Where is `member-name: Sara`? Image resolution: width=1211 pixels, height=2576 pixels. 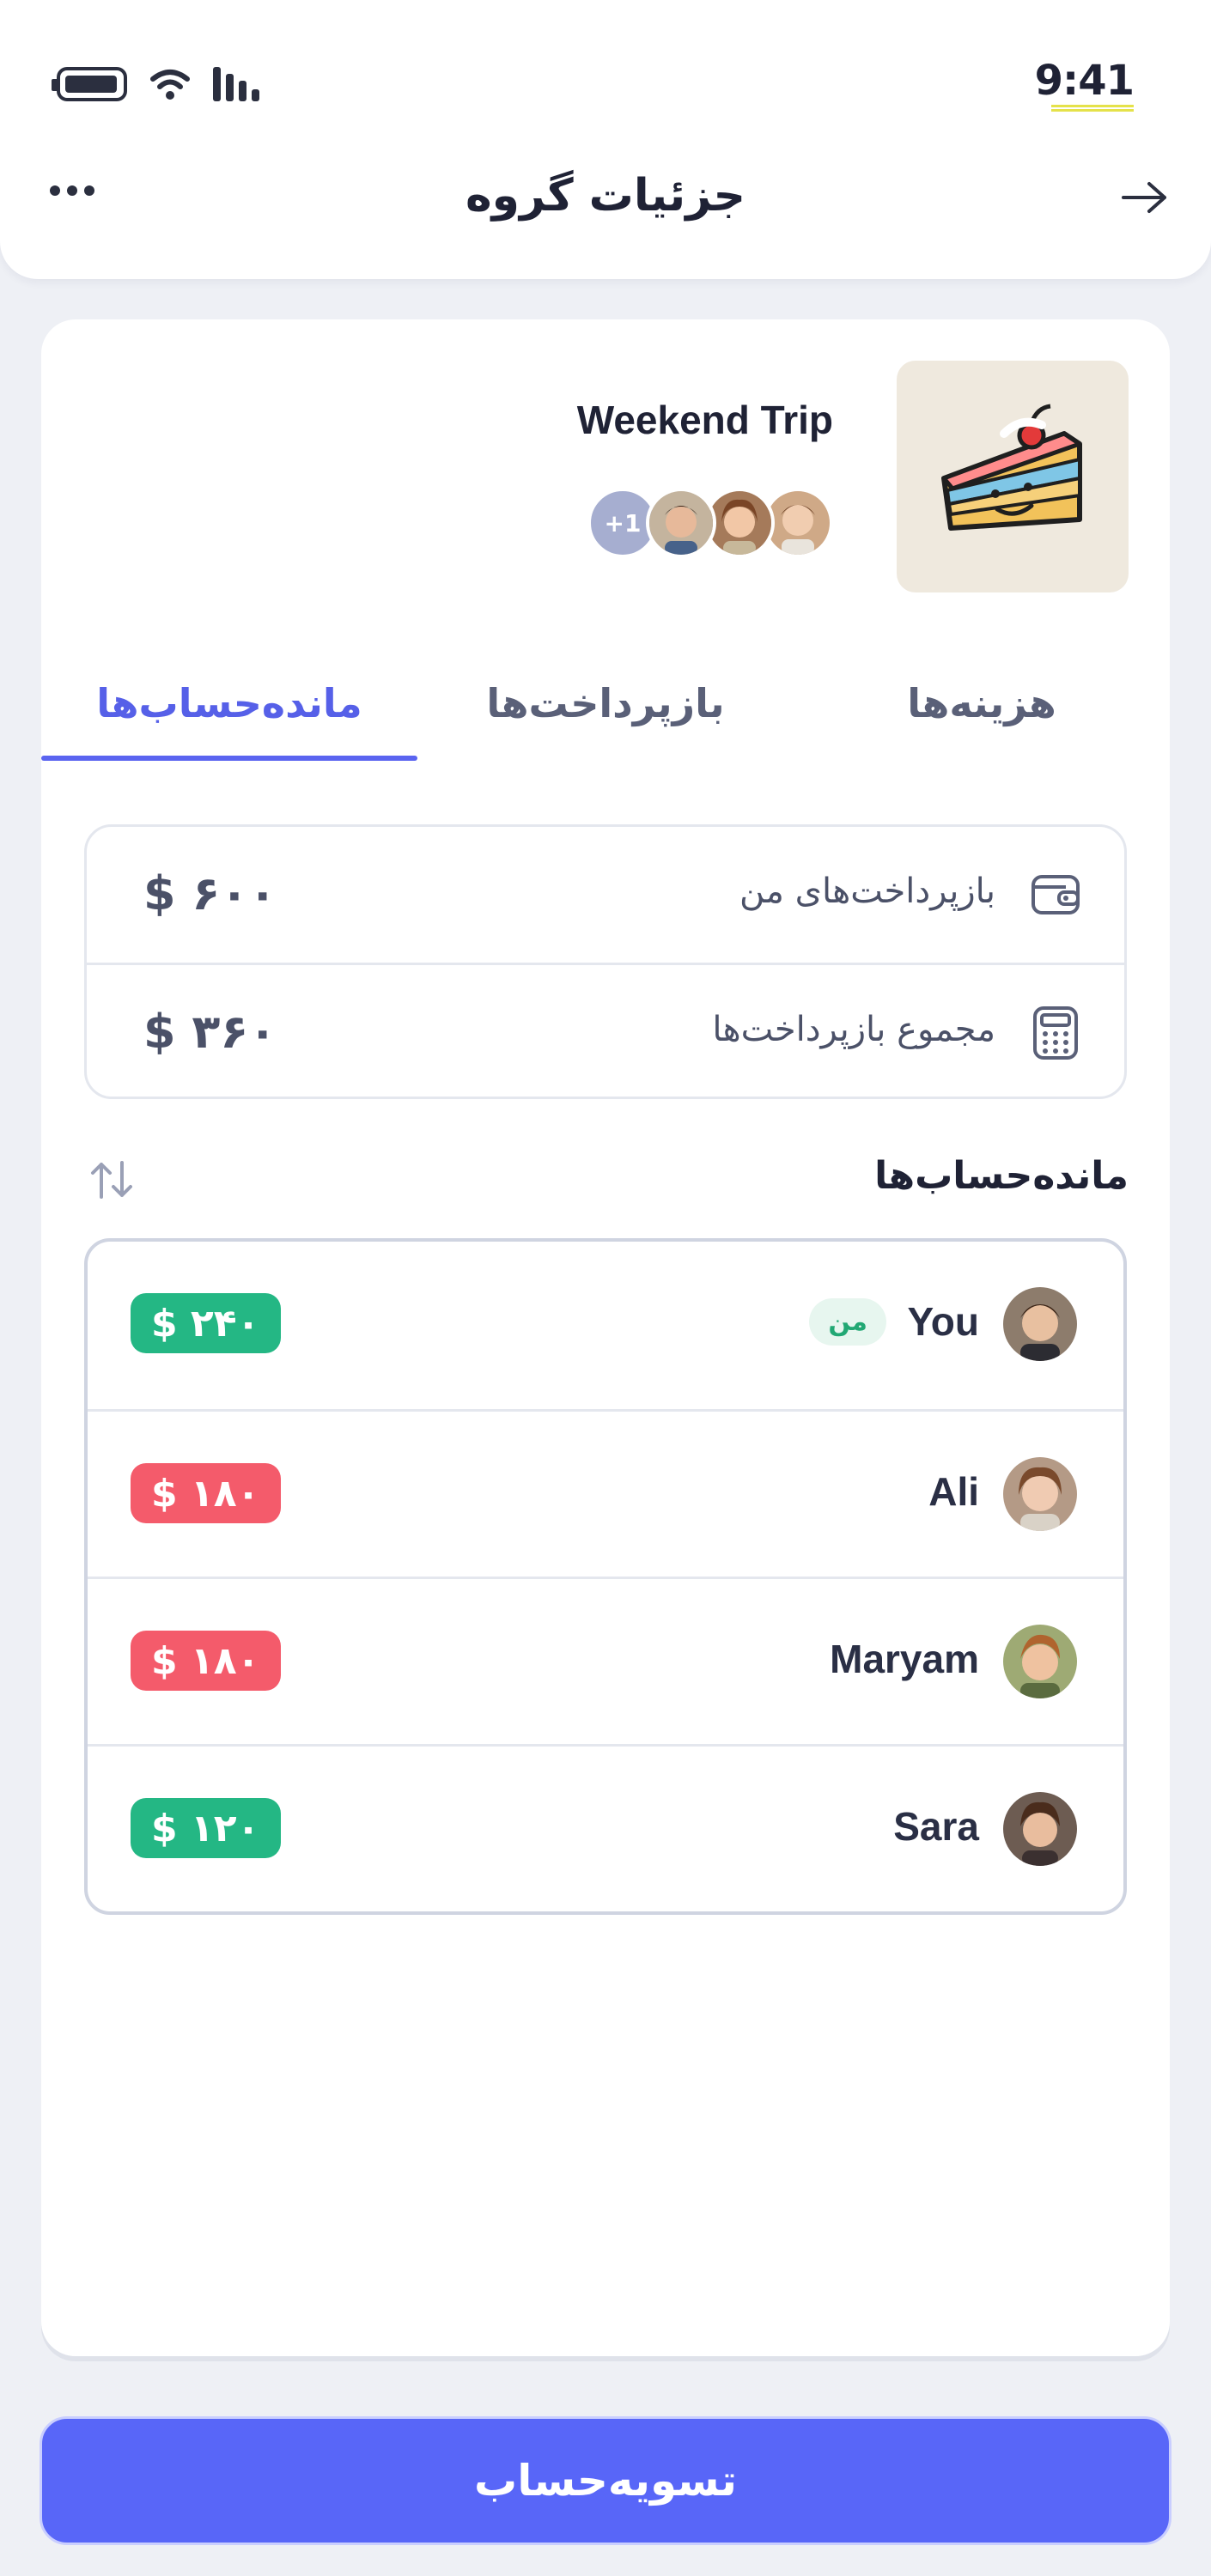
member-name: Sara is located at coordinates (936, 1827).